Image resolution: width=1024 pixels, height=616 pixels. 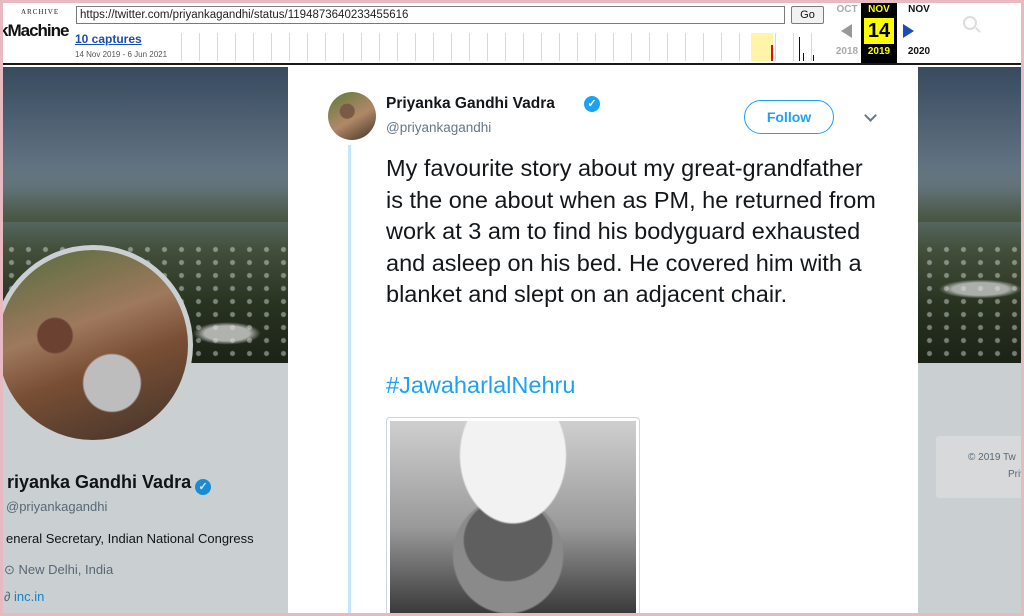 I want to click on current-month: NOV, so click(x=879, y=9).